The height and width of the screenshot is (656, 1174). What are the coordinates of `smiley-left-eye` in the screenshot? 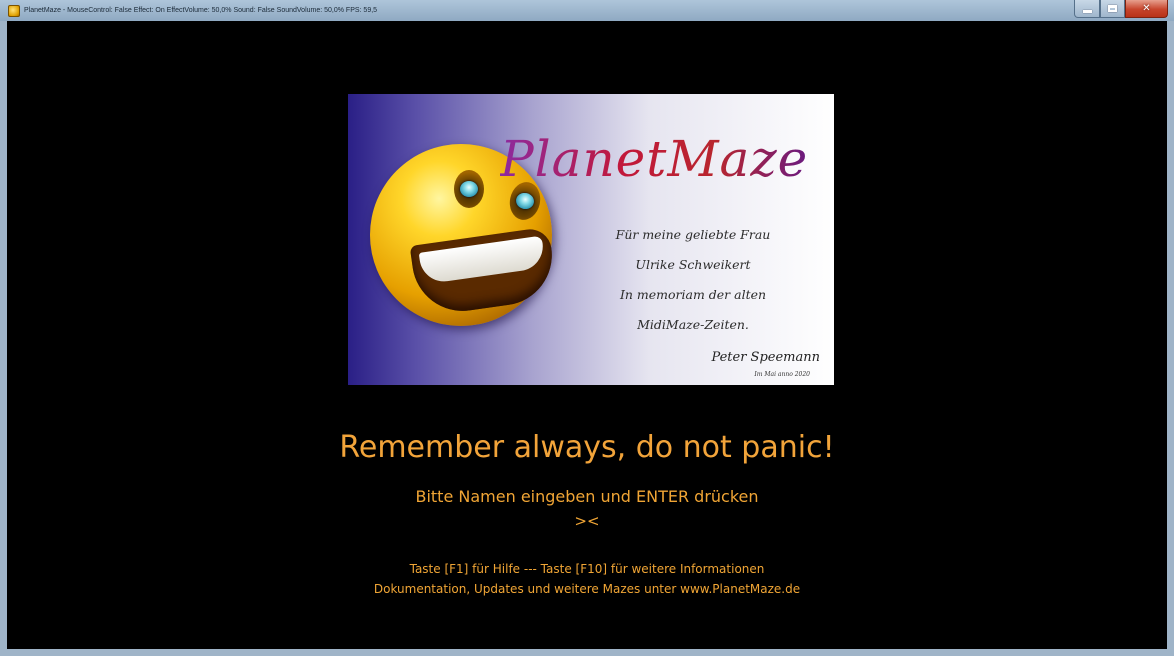 It's located at (469, 189).